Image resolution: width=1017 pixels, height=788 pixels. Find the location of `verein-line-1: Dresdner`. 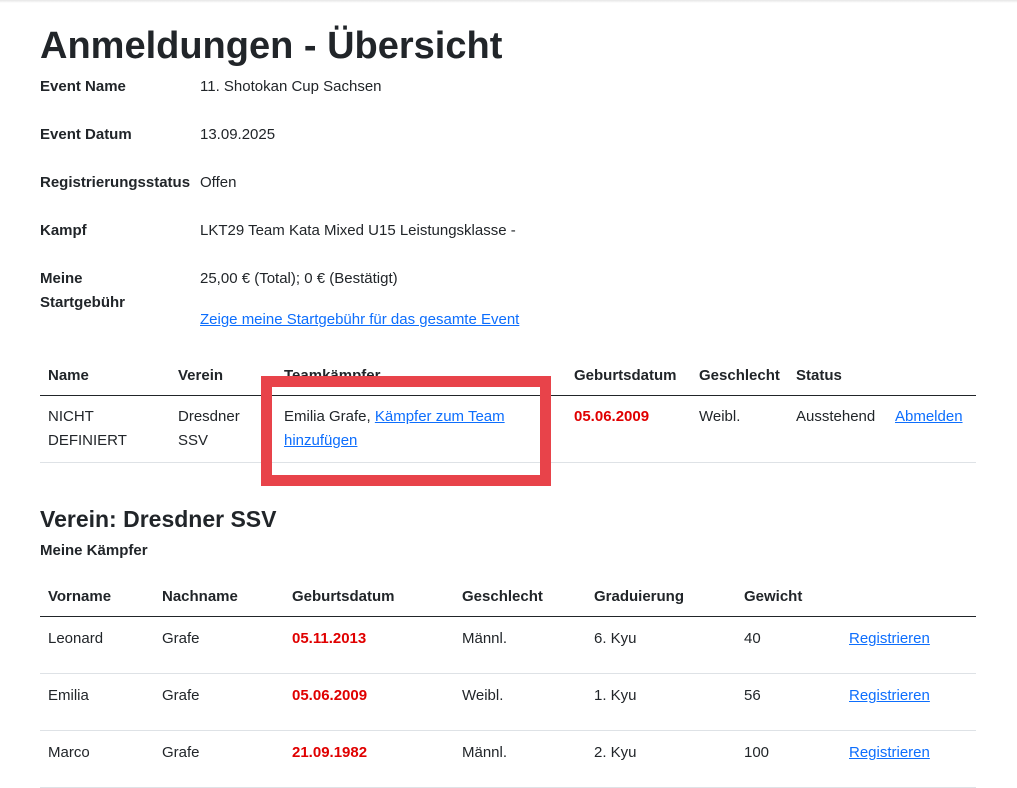

verein-line-1: Dresdner is located at coordinates (209, 416).